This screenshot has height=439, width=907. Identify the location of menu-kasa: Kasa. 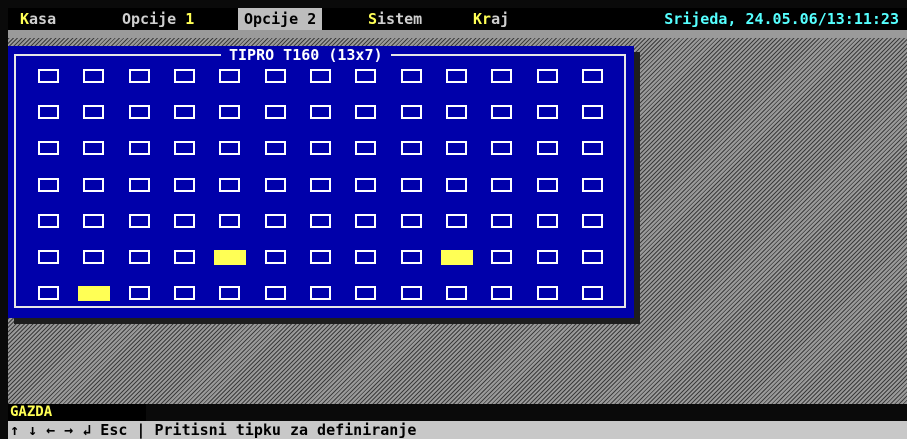
(38, 19).